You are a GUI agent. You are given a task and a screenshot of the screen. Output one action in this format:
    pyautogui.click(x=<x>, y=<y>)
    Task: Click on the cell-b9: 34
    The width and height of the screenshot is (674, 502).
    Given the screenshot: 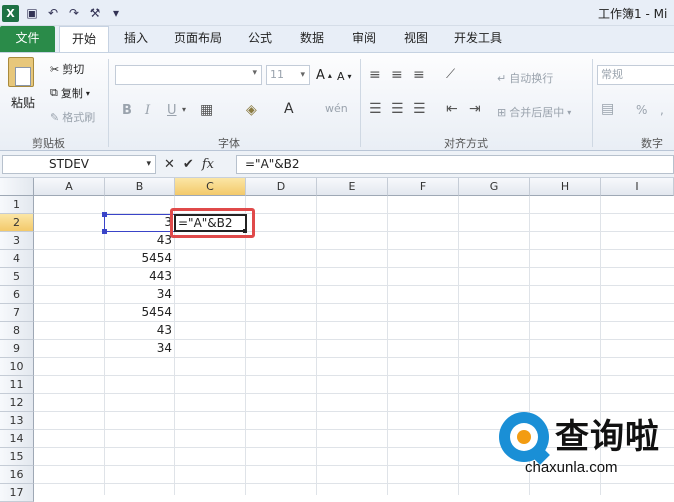 What is the action you would take?
    pyautogui.click(x=140, y=348)
    